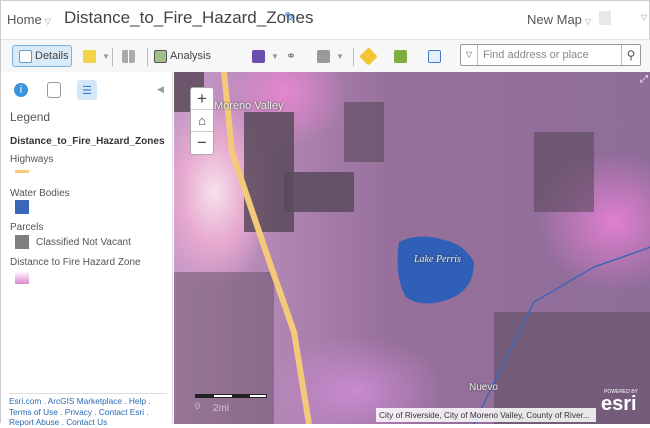  I want to click on new-map-label: New Map, so click(554, 19).